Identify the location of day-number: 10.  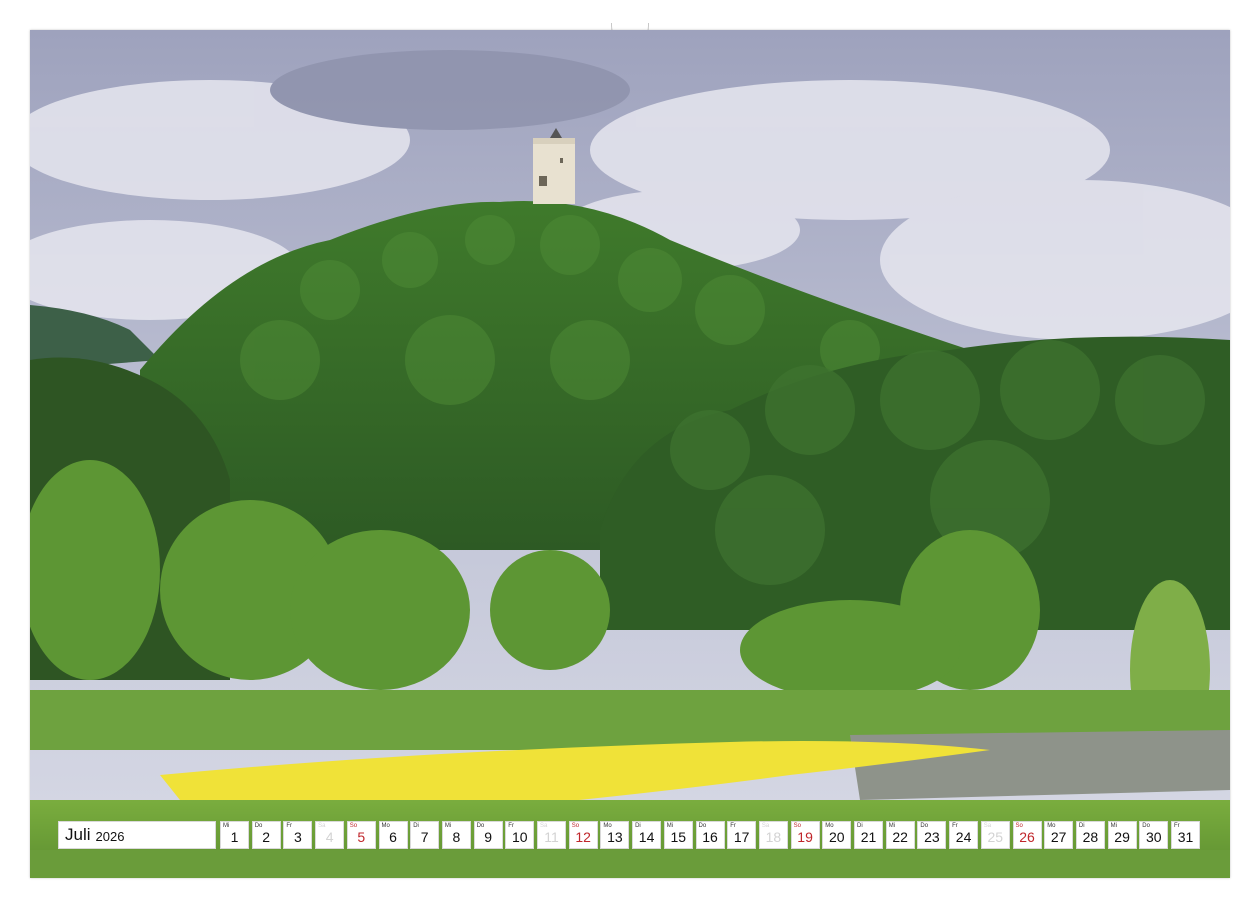
(520, 837).